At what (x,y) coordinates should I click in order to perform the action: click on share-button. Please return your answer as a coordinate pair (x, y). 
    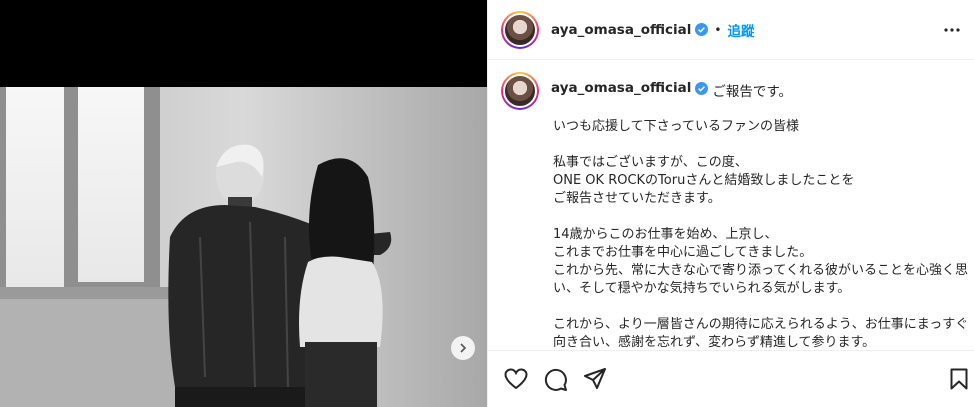
    Looking at the image, I should click on (595, 381).